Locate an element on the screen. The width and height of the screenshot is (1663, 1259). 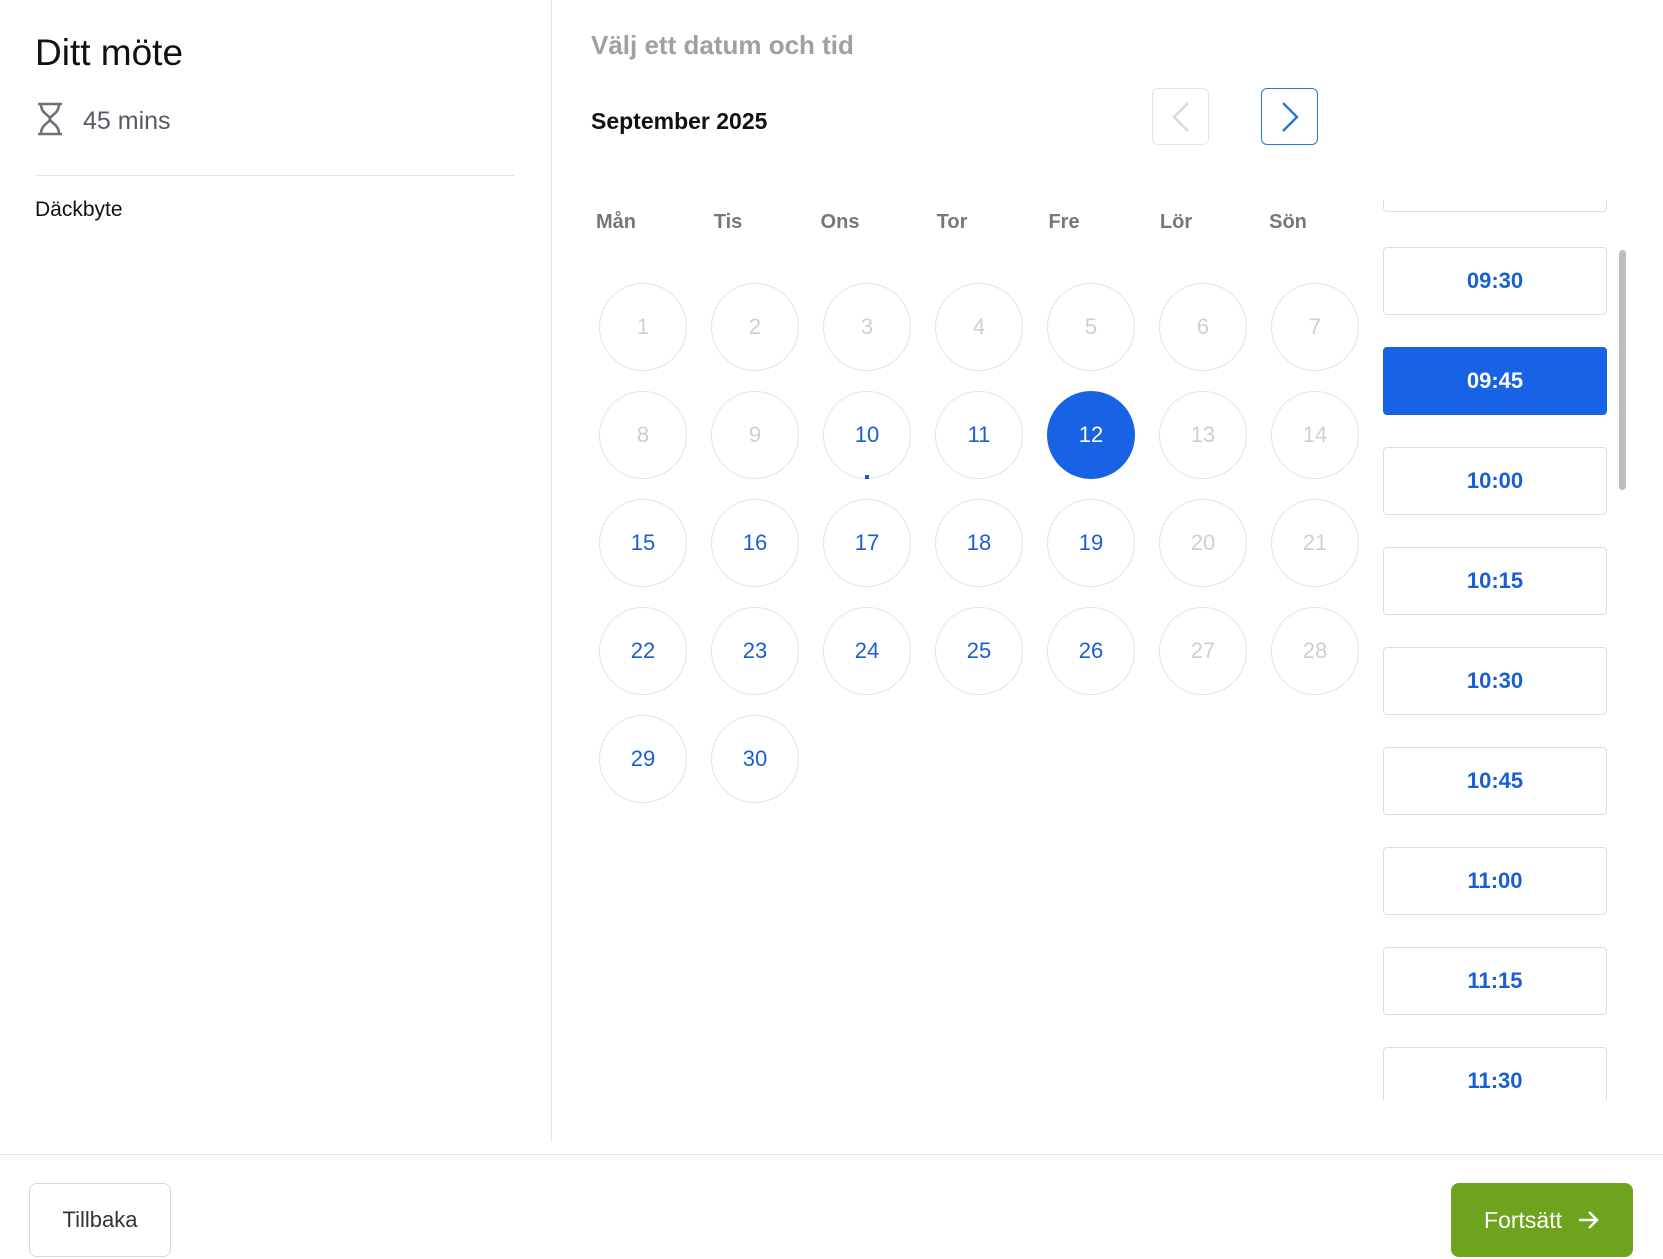
calendar-day: 3 is located at coordinates (867, 327).